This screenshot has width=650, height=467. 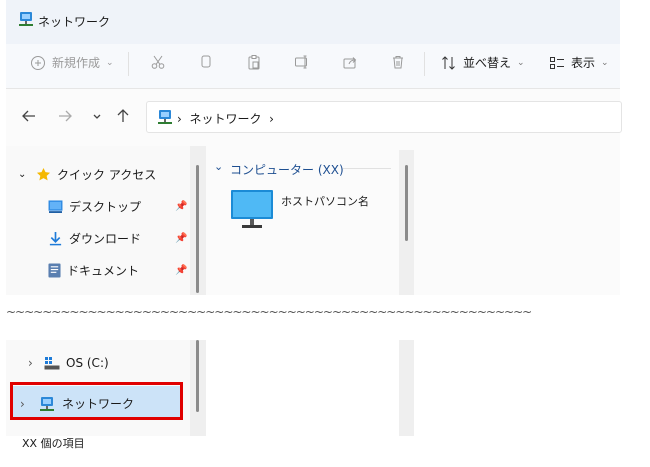 I want to click on cut-button, so click(x=158, y=62).